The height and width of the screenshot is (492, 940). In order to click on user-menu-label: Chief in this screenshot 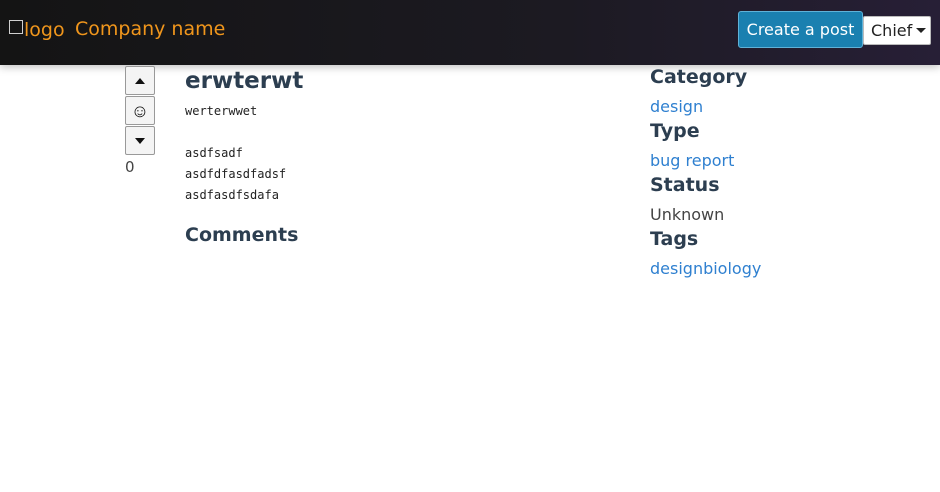, I will do `click(892, 30)`.